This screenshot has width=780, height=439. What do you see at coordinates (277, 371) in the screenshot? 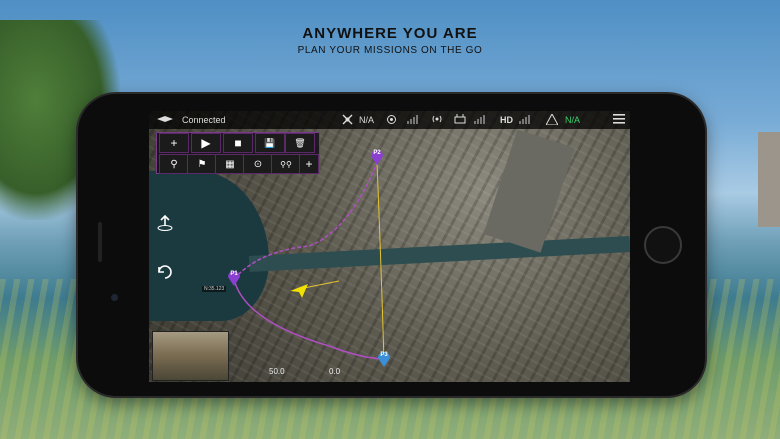
I see `telemetry-left-value: 50.0` at bounding box center [277, 371].